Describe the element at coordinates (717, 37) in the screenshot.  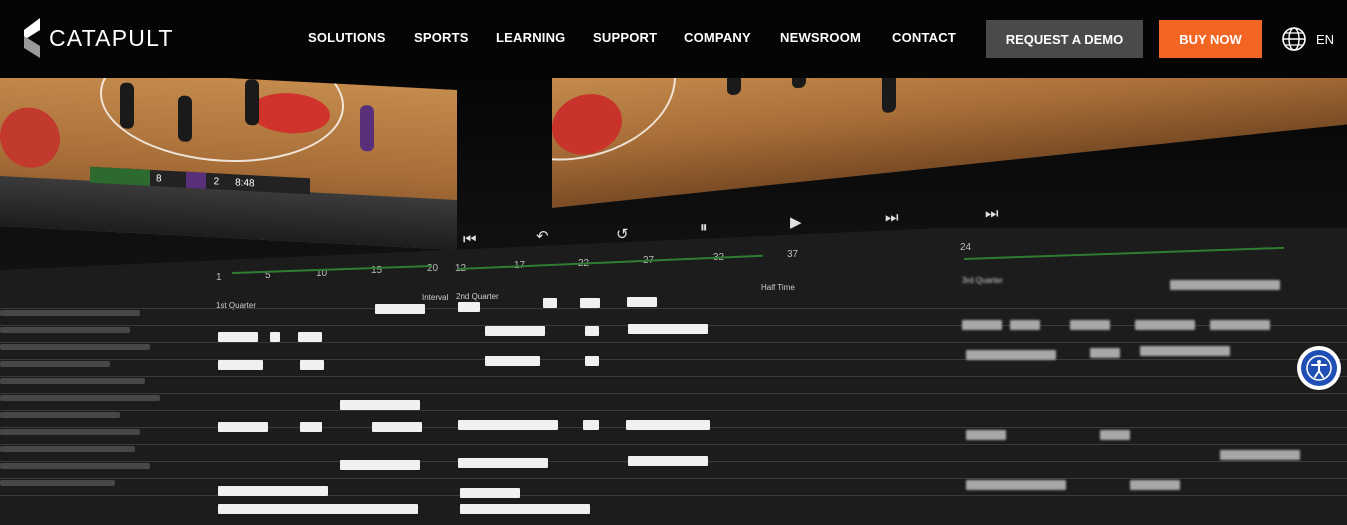
I see `nav-company: COMPANY` at that location.